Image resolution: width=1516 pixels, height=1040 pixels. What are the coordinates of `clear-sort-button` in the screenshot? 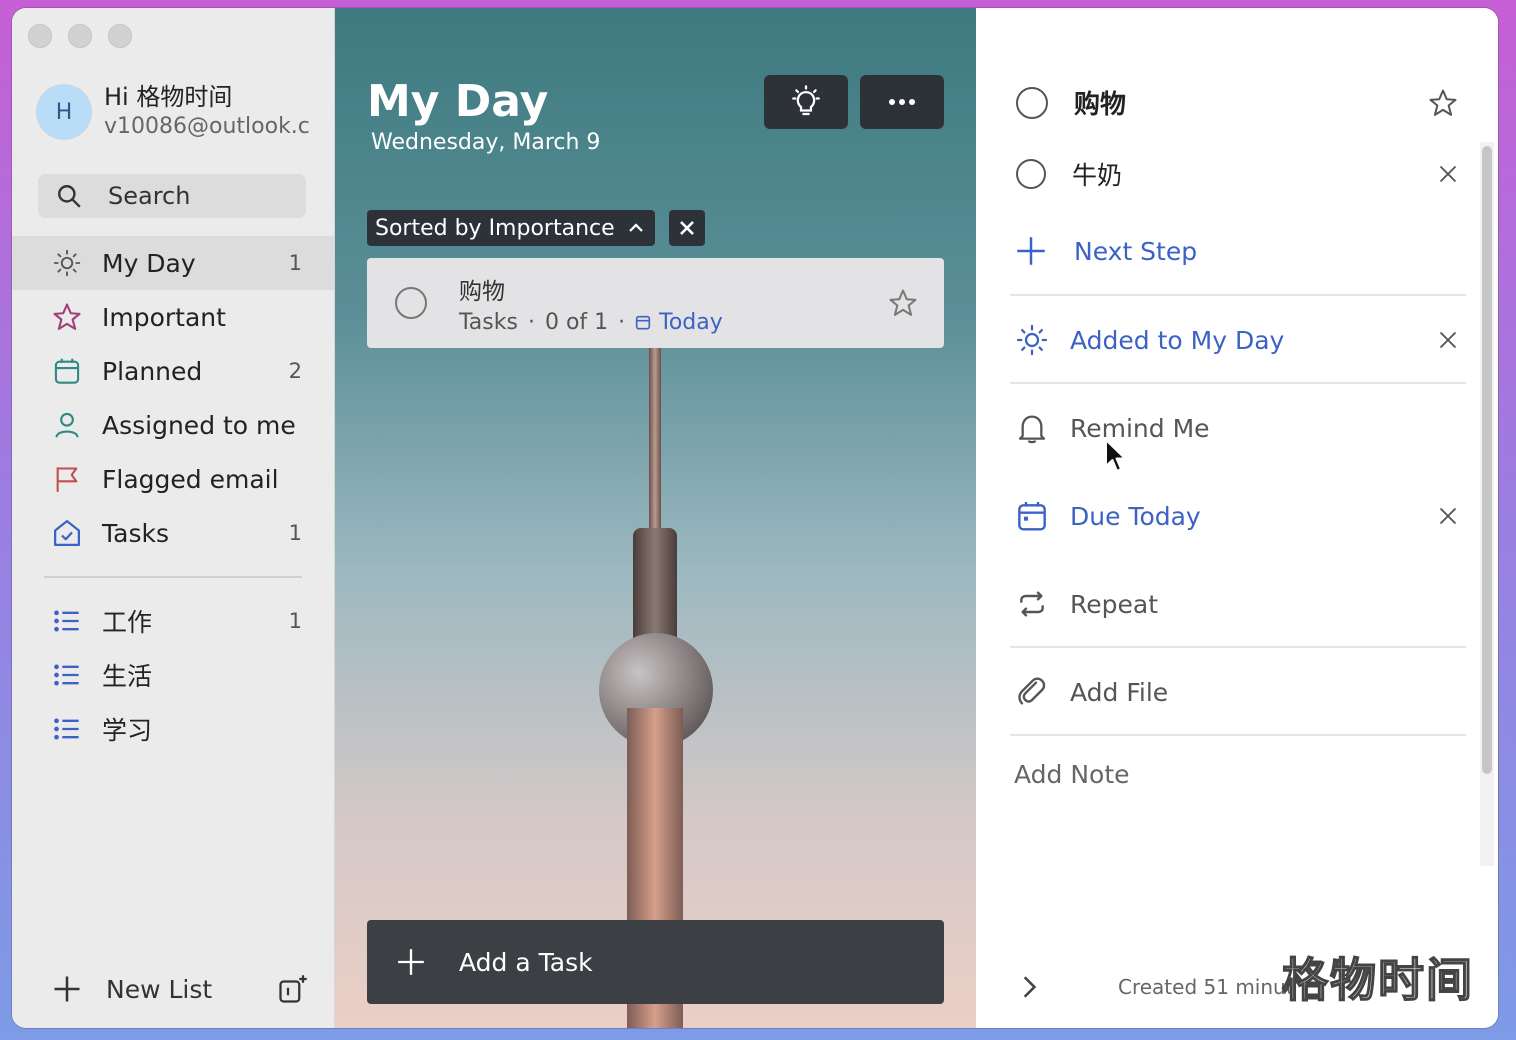 It's located at (687, 228).